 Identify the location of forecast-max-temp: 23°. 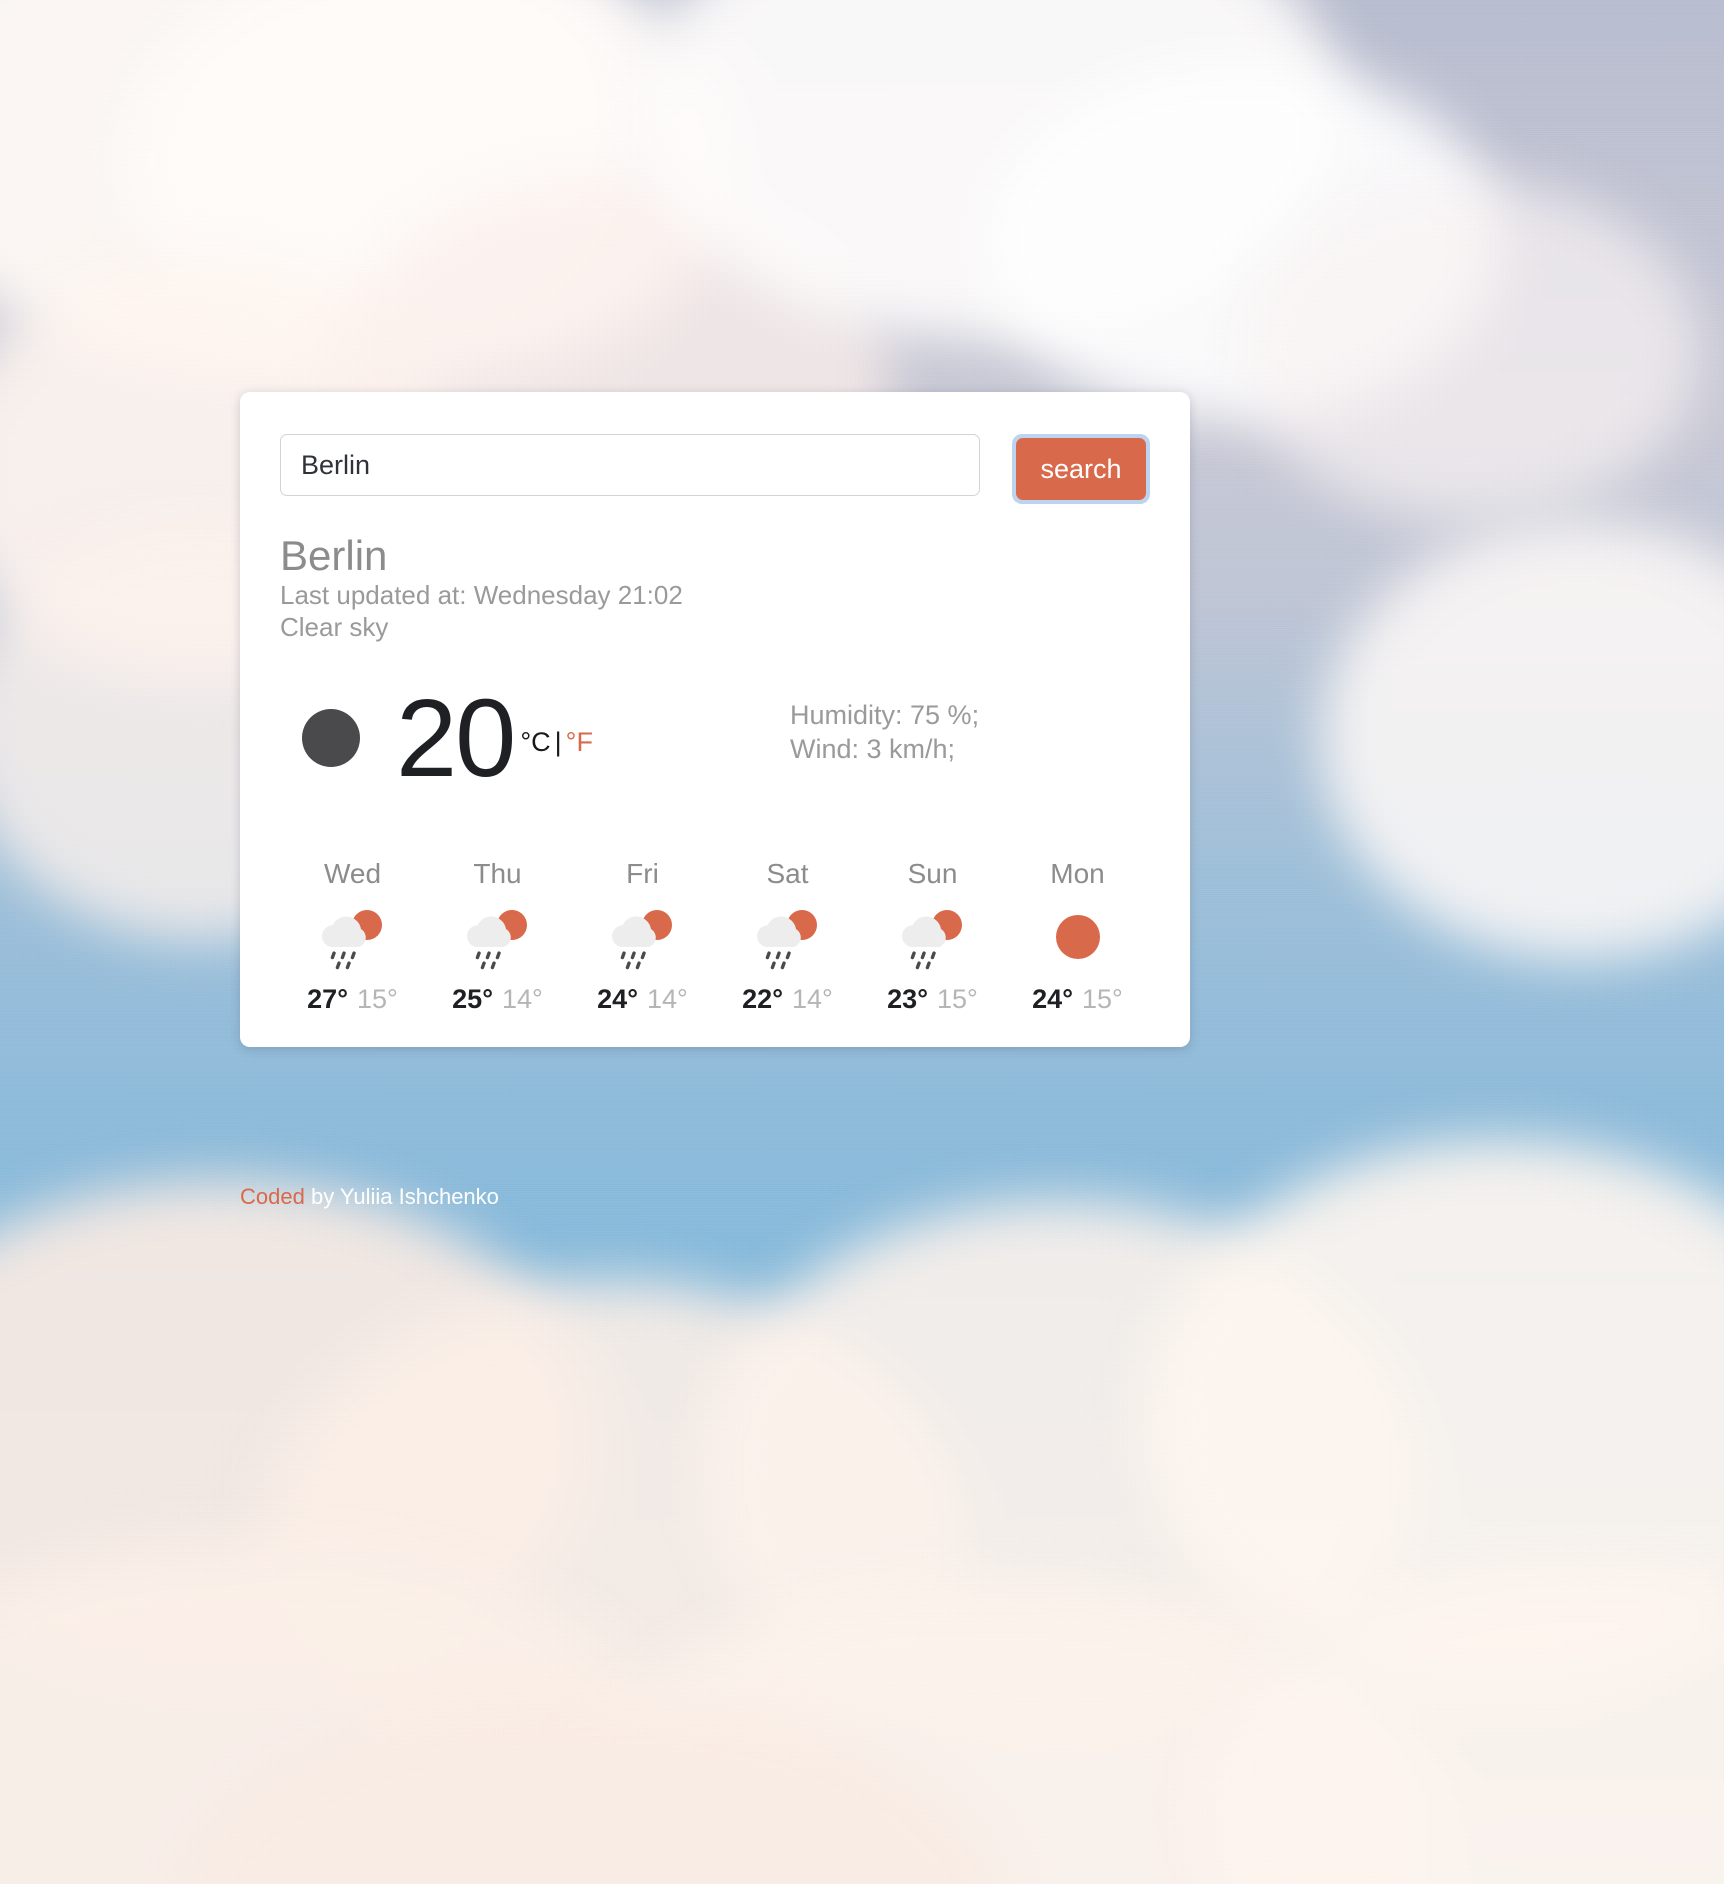
(907, 998).